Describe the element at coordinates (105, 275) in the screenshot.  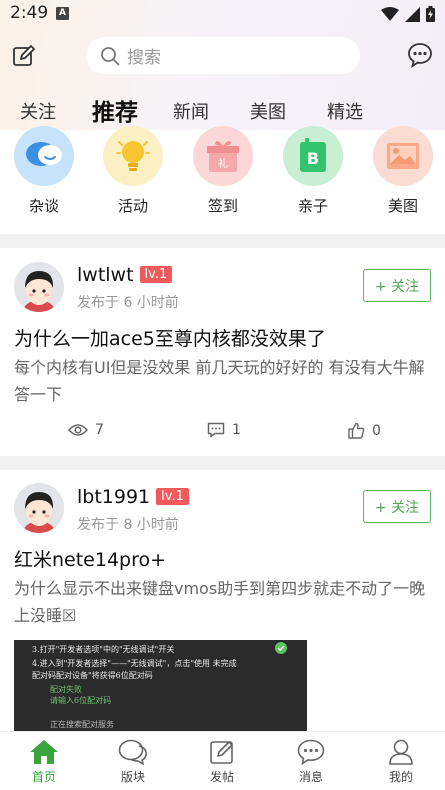
I see `username-text: lwtlwt` at that location.